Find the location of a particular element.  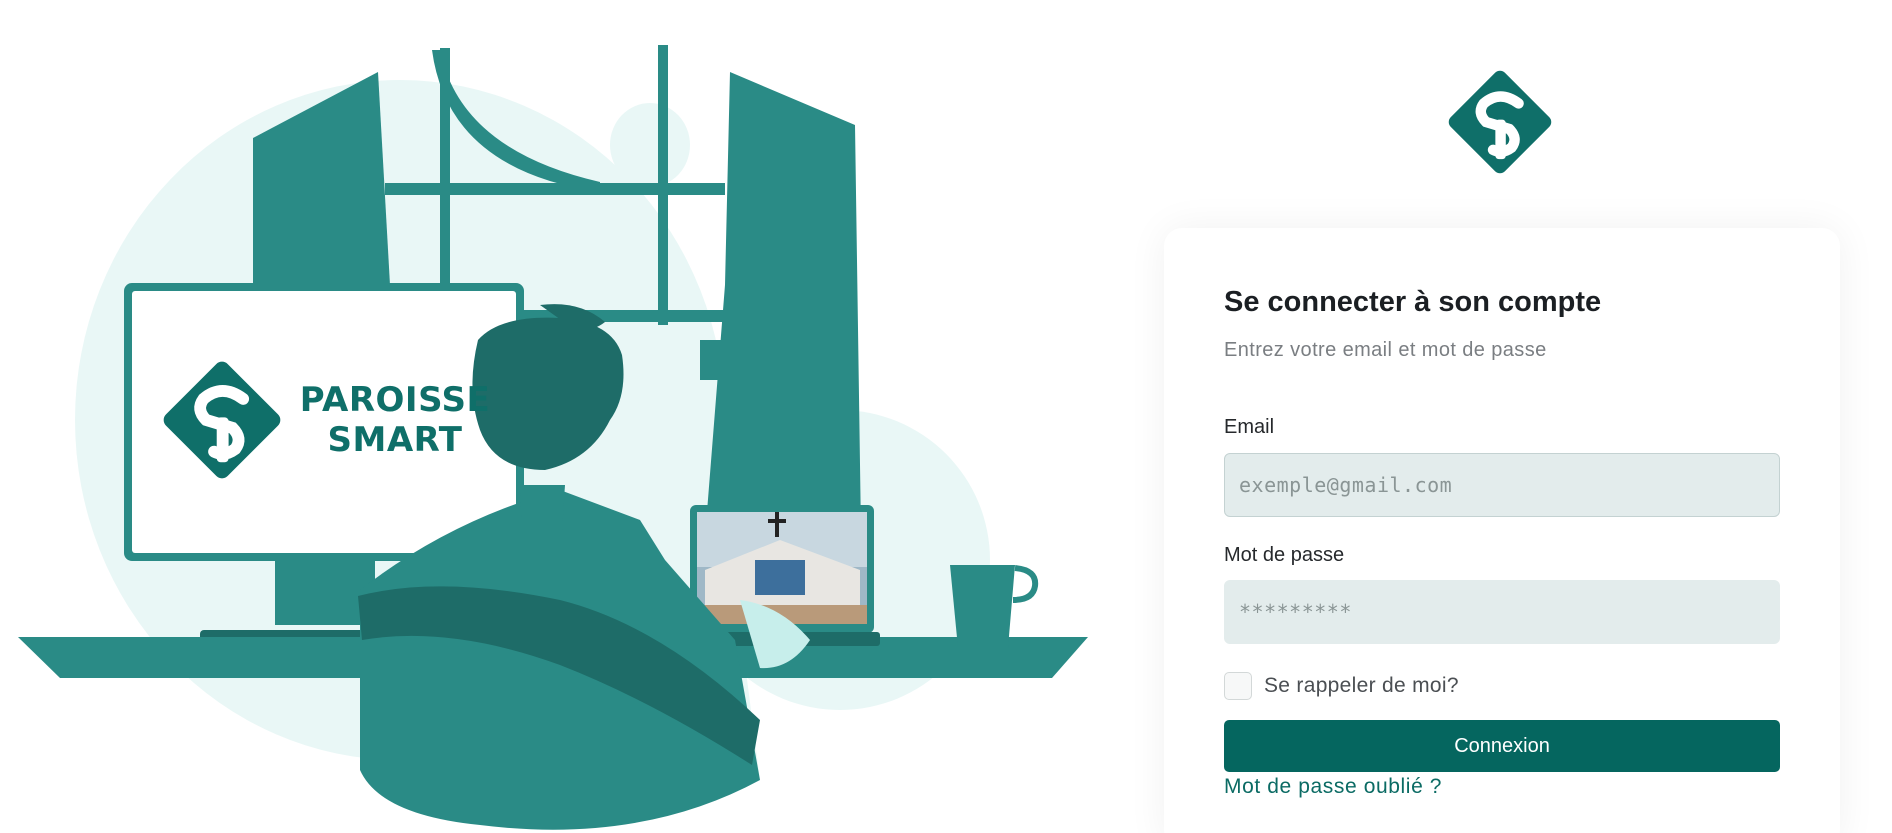

password-field is located at coordinates (1502, 612).